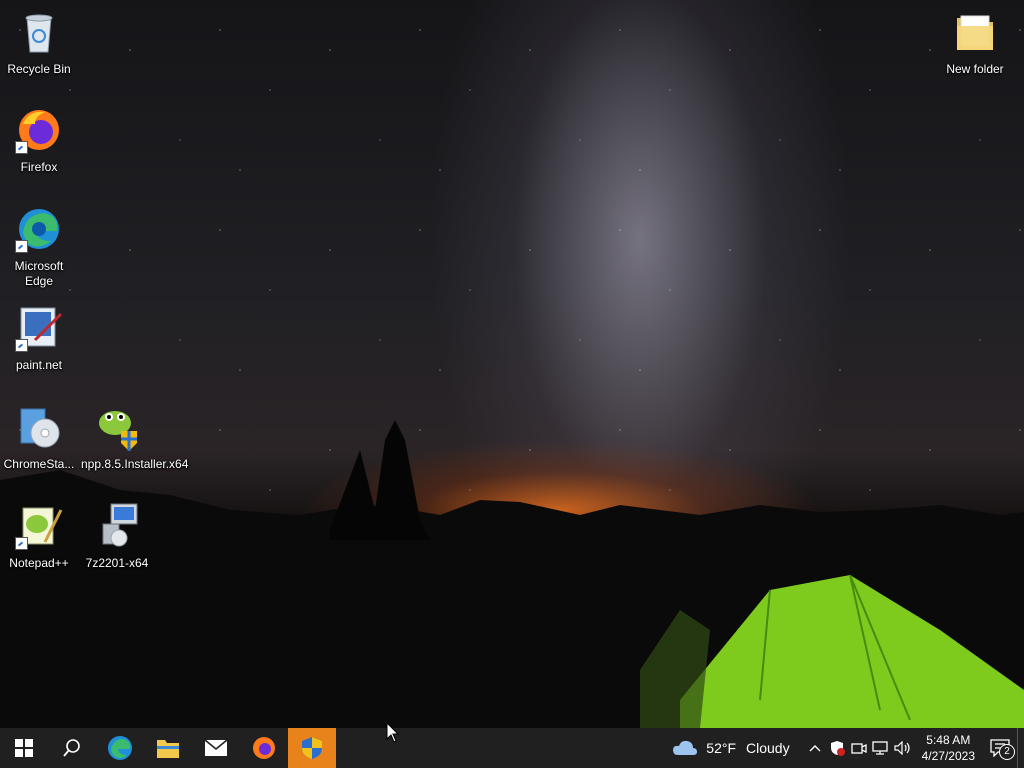 The width and height of the screenshot is (1024, 768). What do you see at coordinates (39, 247) in the screenshot?
I see `edge-desktop-icon: Microsoft Edge` at bounding box center [39, 247].